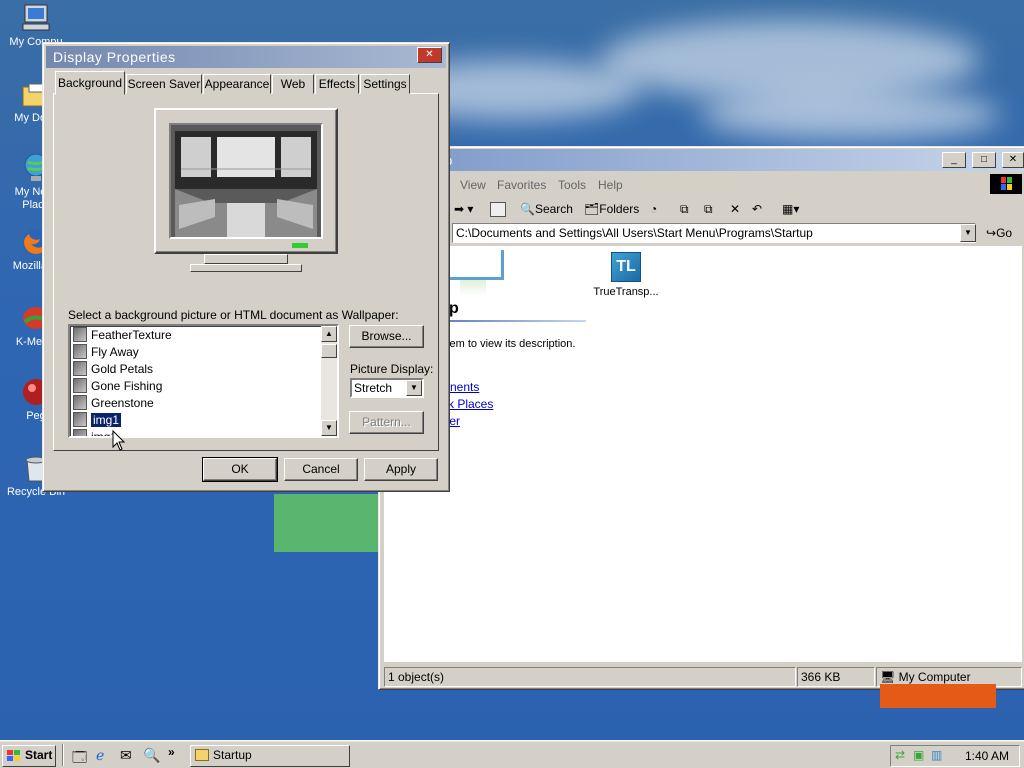  What do you see at coordinates (955, 756) in the screenshot?
I see `system-tray: ⇄ ▣ ▥ 1:40 AM` at bounding box center [955, 756].